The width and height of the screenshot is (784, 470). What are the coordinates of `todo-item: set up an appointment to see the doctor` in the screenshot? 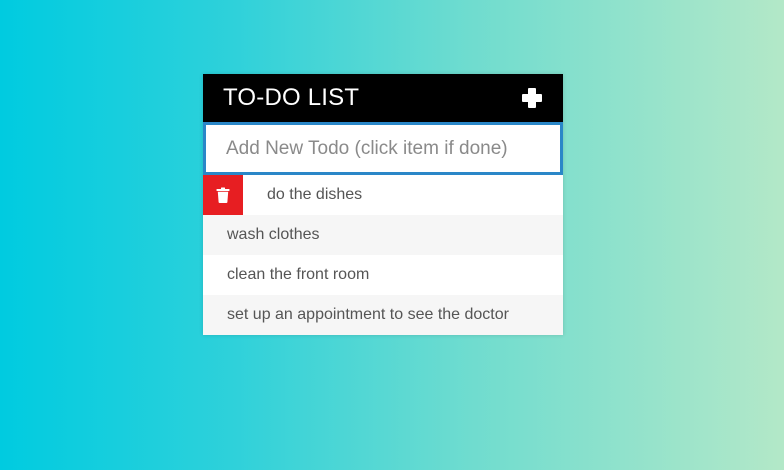 It's located at (383, 315).